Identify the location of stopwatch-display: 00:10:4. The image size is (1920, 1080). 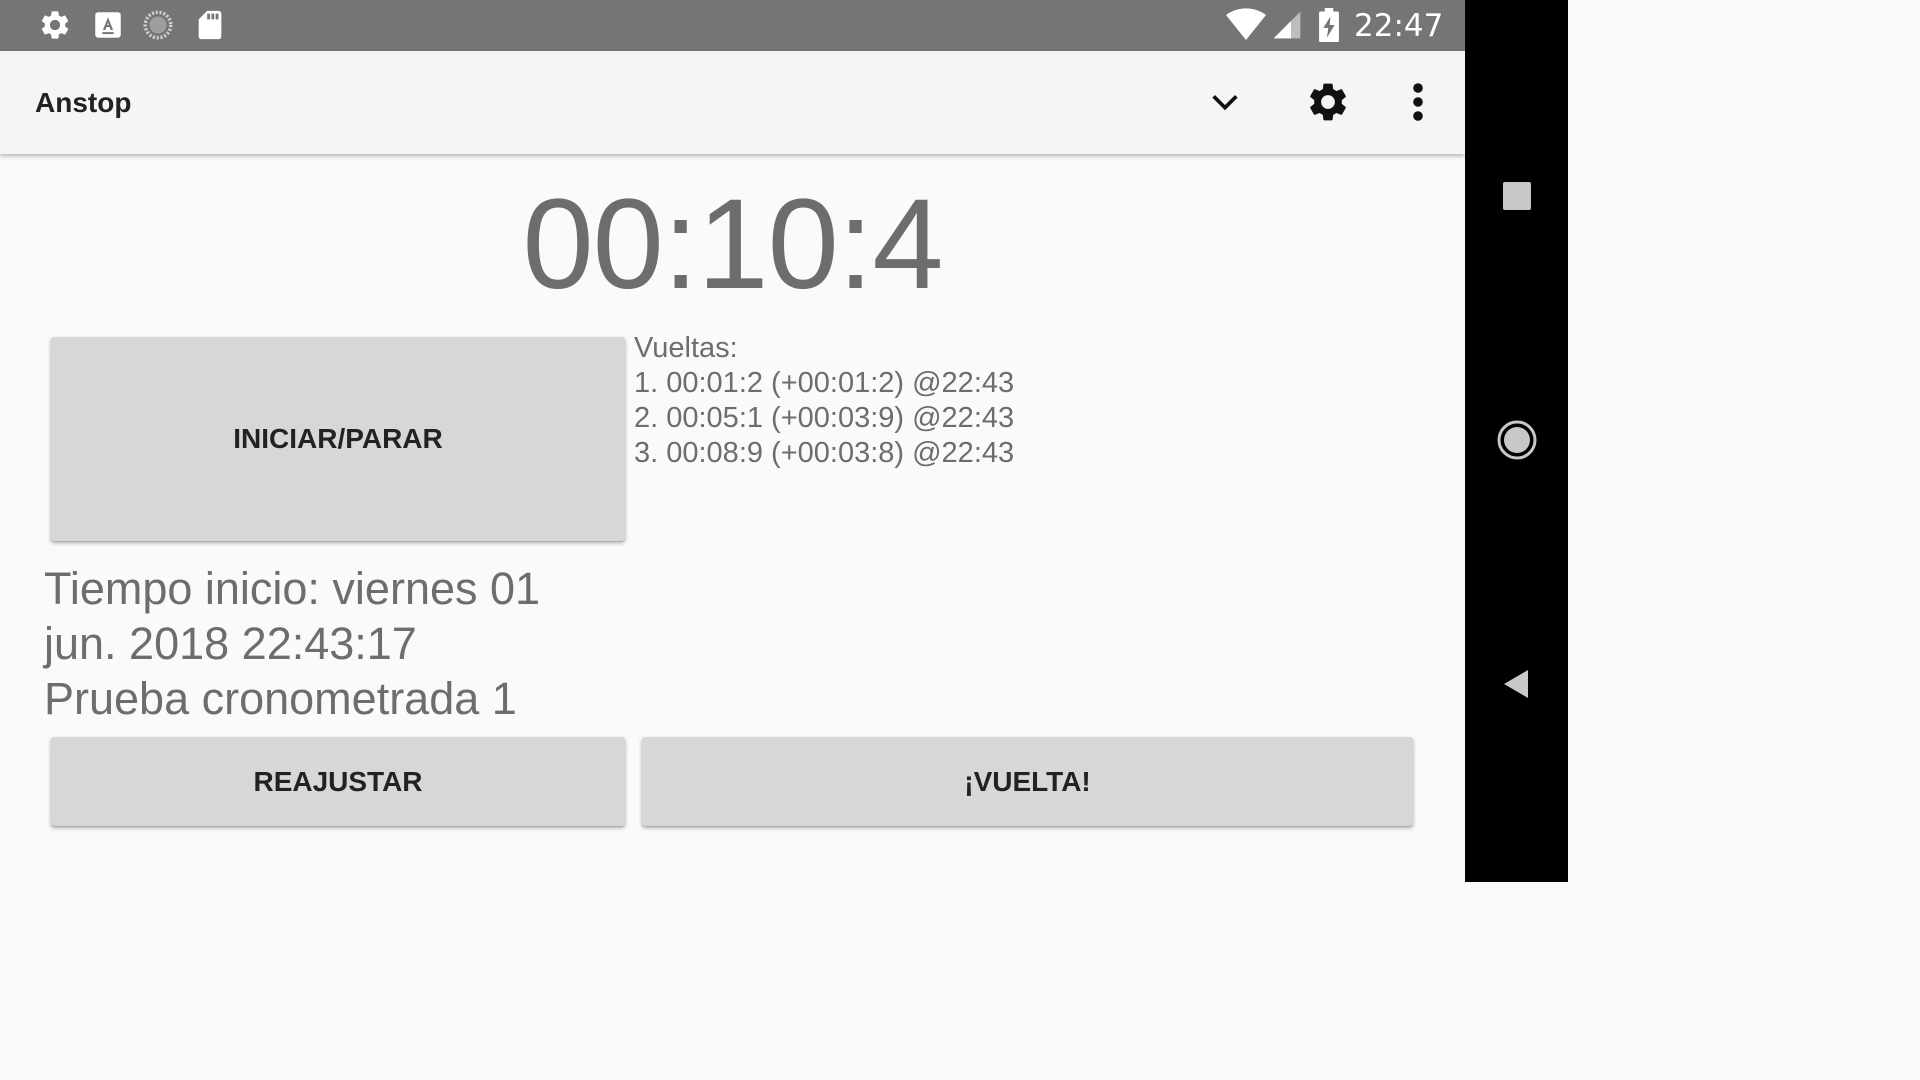
(732, 244).